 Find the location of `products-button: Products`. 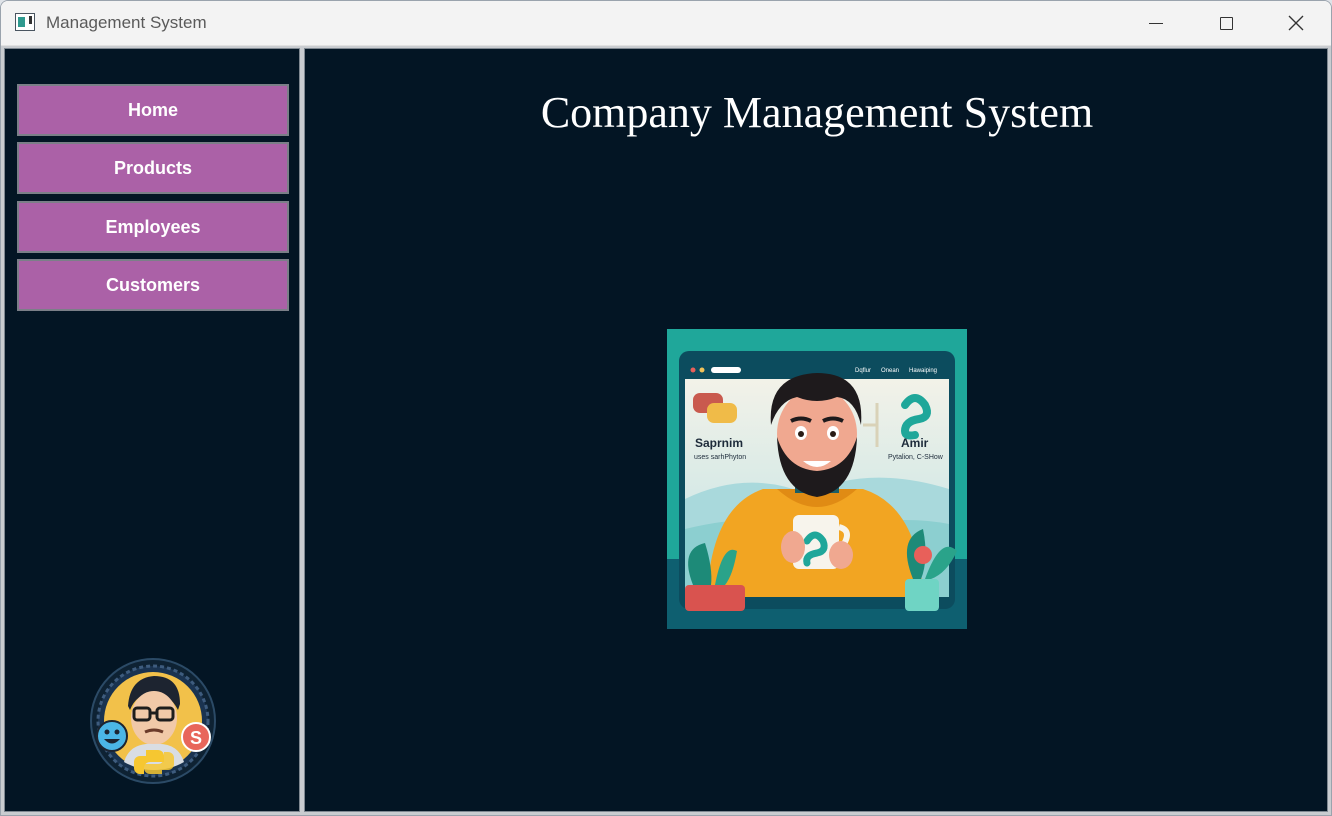

products-button: Products is located at coordinates (153, 168).